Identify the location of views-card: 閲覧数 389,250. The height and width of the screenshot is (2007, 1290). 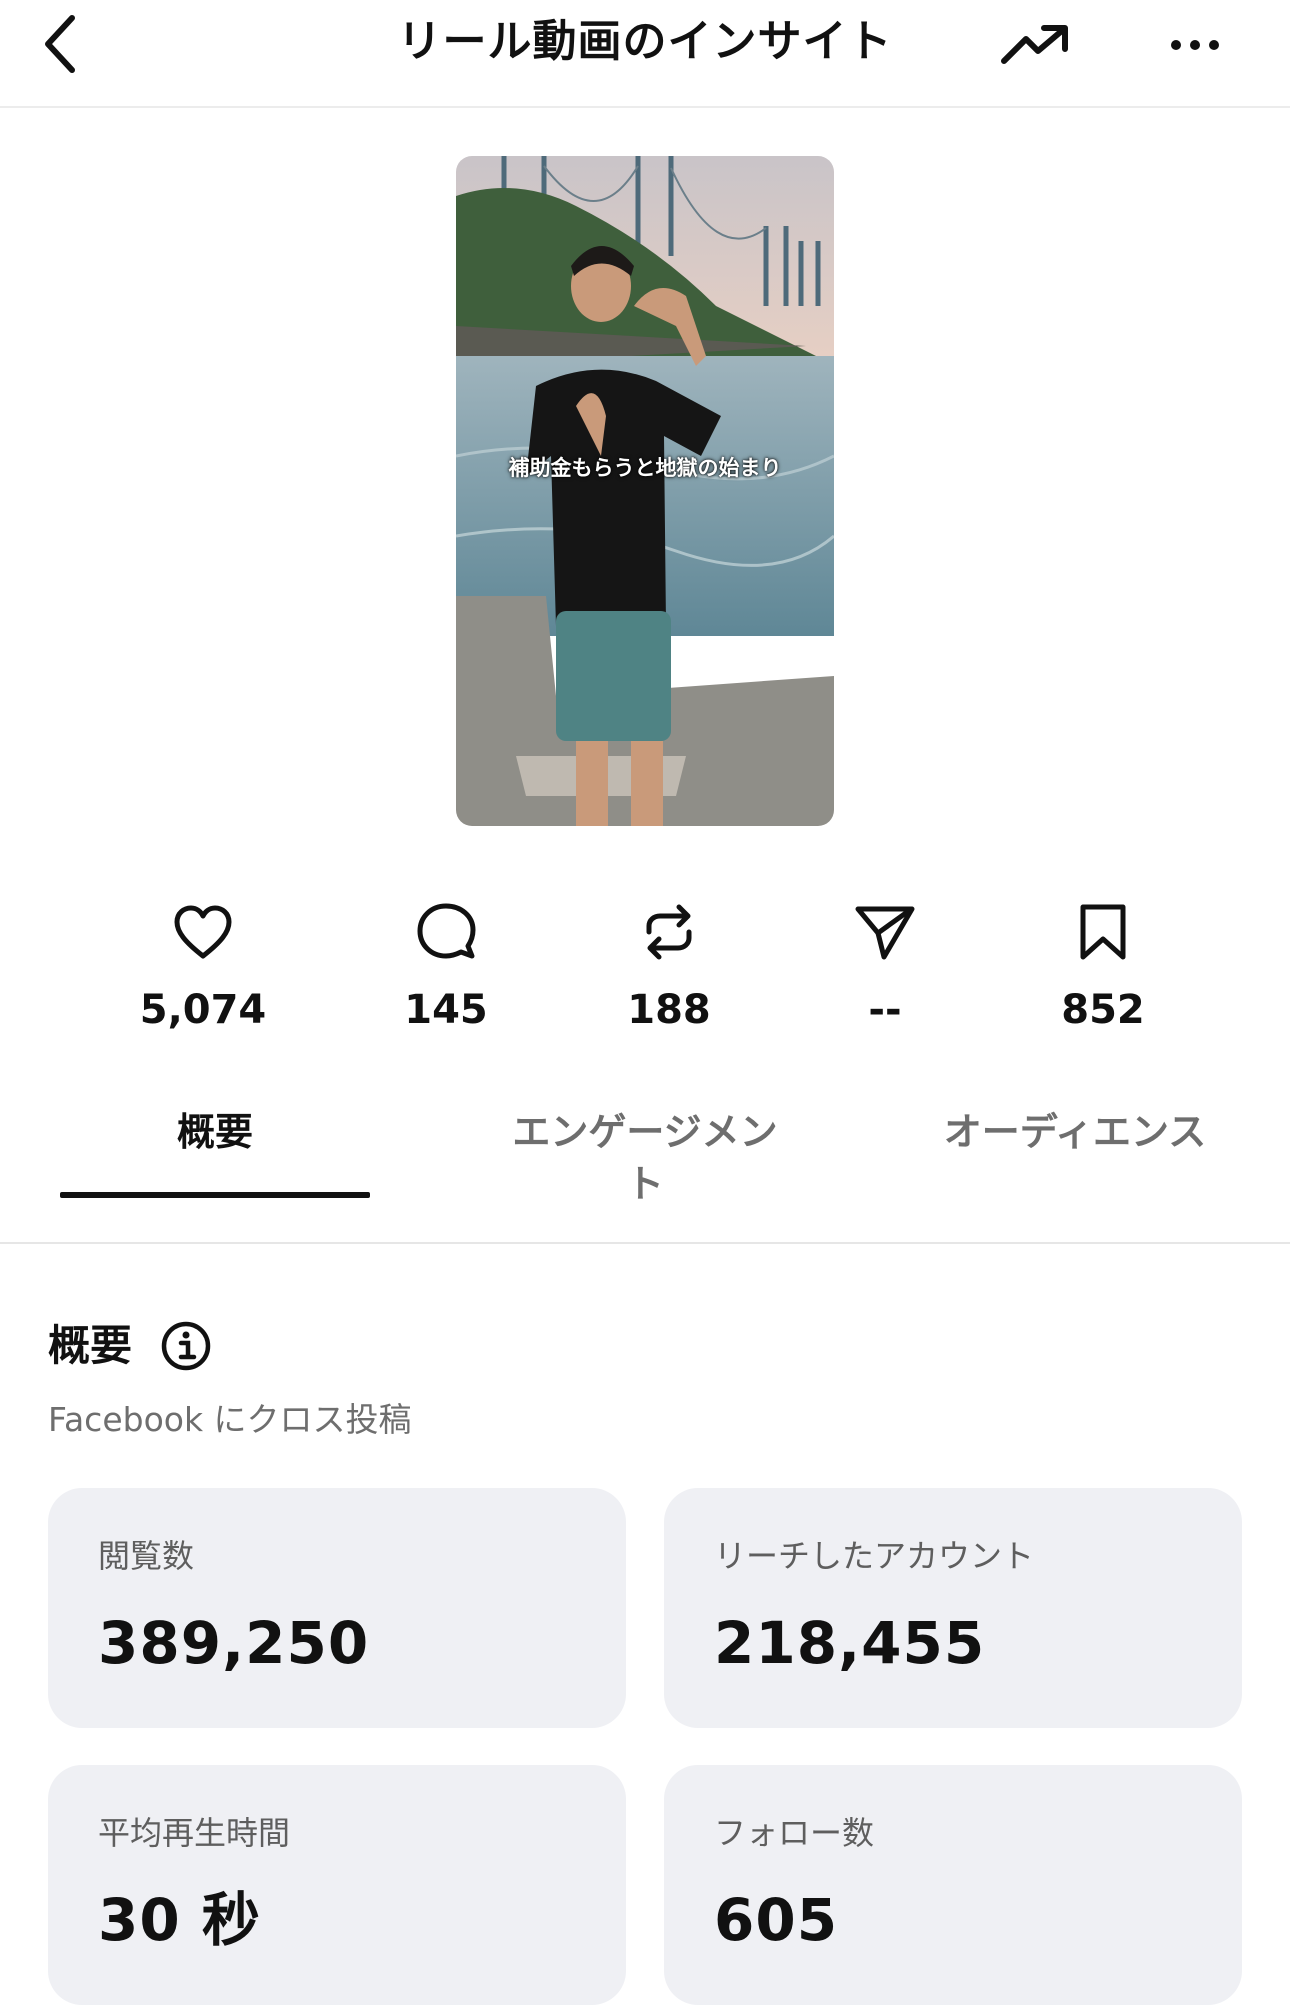
(337, 1608).